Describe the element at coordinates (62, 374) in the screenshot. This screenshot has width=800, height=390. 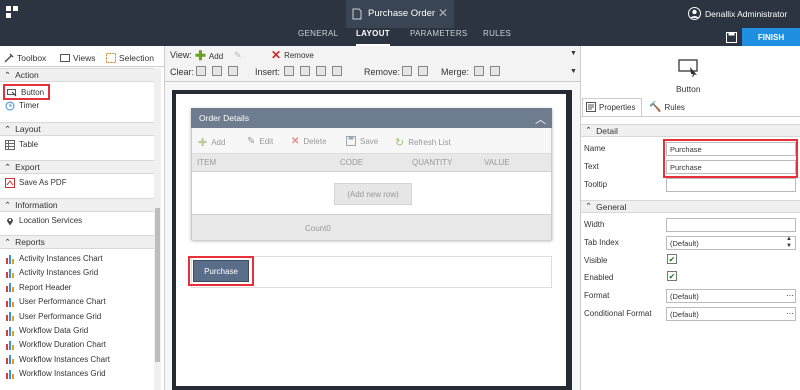
I see `toolbox-item-label: Workflow Instances Grid` at that location.